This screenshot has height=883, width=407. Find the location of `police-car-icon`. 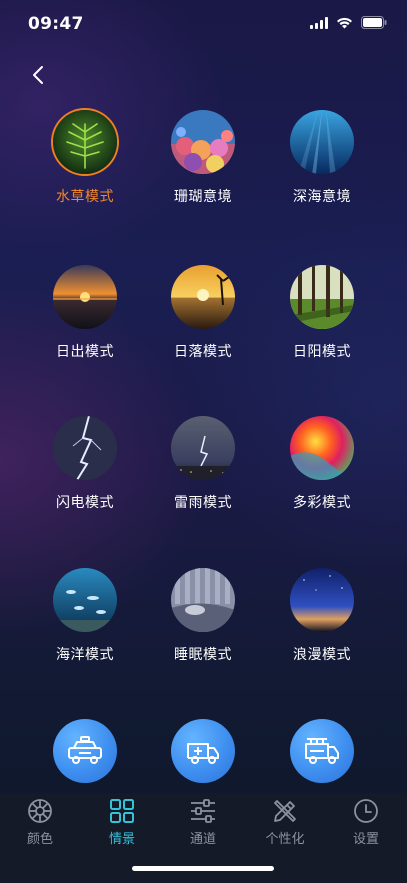

police-car-icon is located at coordinates (85, 750).